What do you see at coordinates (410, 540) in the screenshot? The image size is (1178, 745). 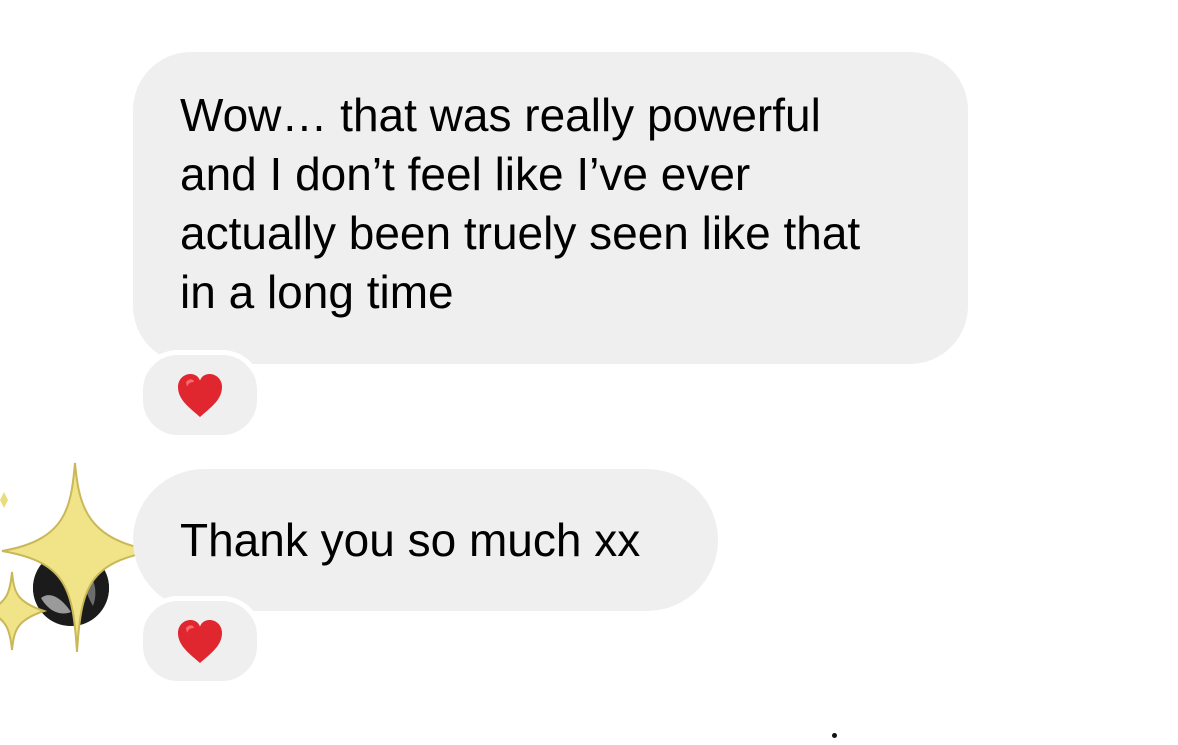 I see `message-text-line: Thank you so much xx` at bounding box center [410, 540].